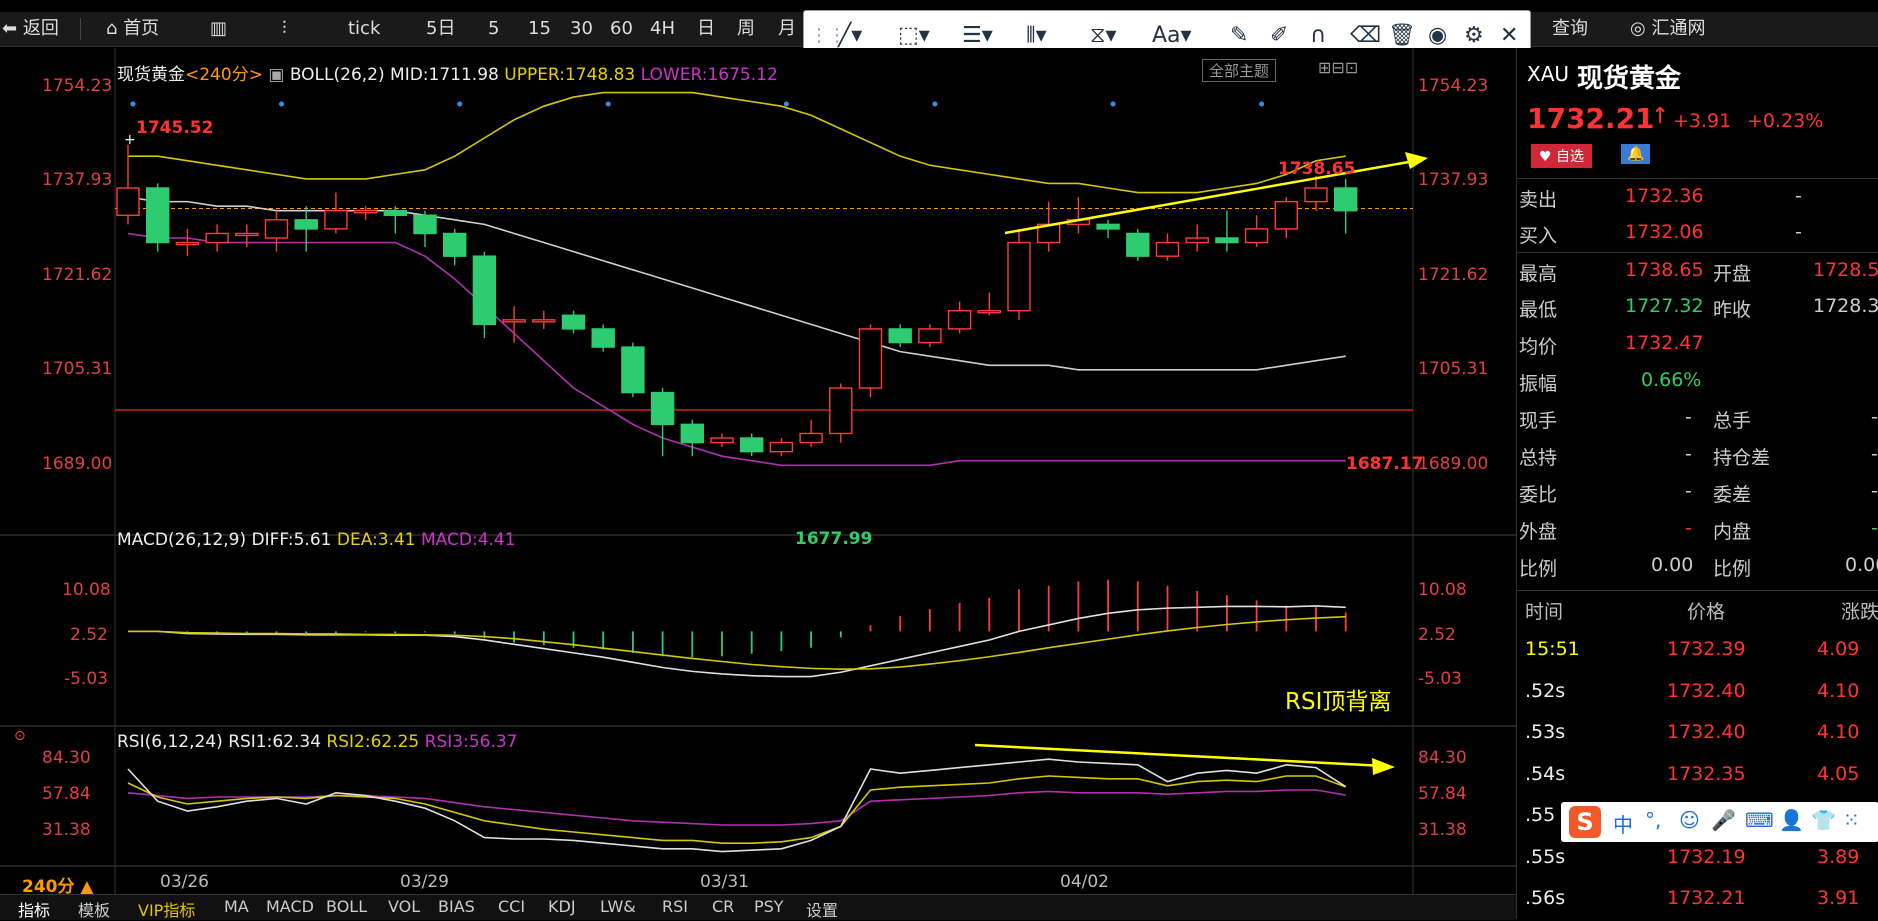  Describe the element at coordinates (112, 28) in the screenshot. I see `home-icon: ⌂` at that location.